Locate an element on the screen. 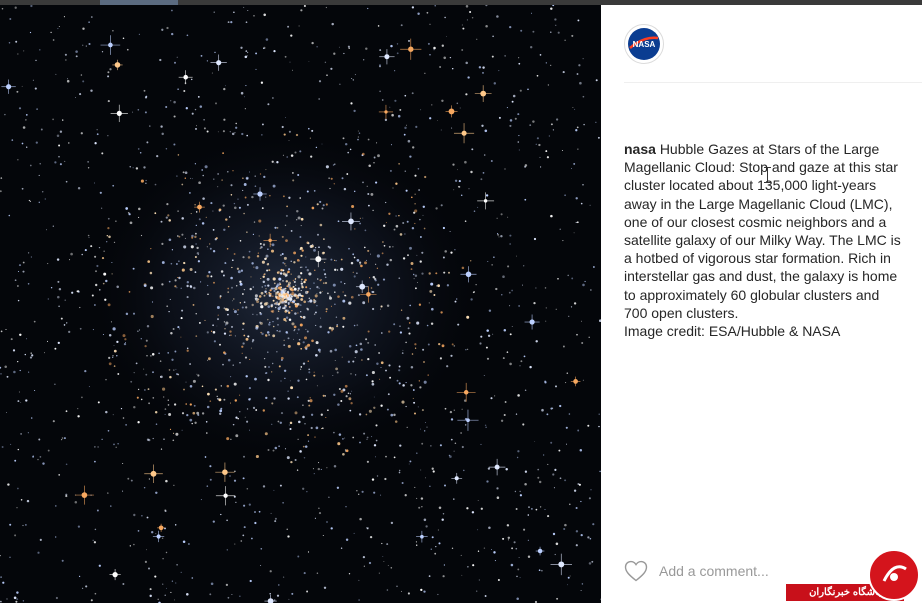 The height and width of the screenshot is (604, 922). svg-text: NASA is located at coordinates (644, 44).